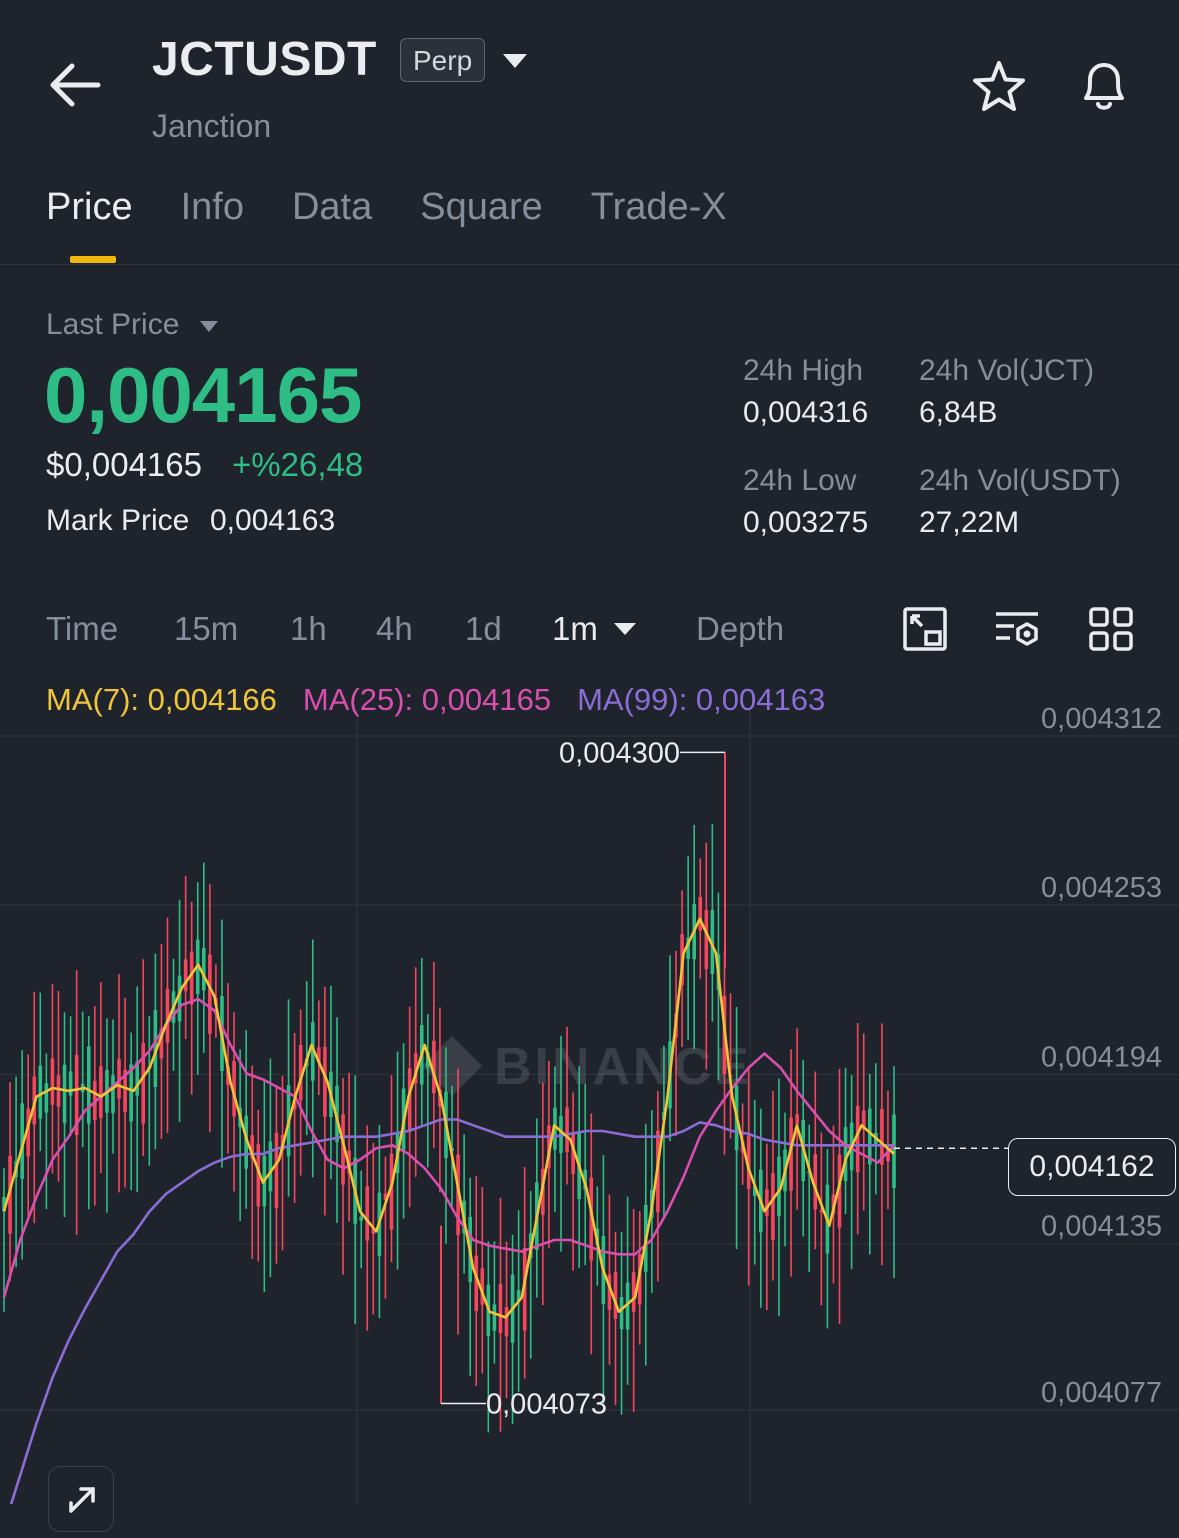  Describe the element at coordinates (701, 699) in the screenshot. I see `ma99-value: MA(99): 0,004163` at that location.